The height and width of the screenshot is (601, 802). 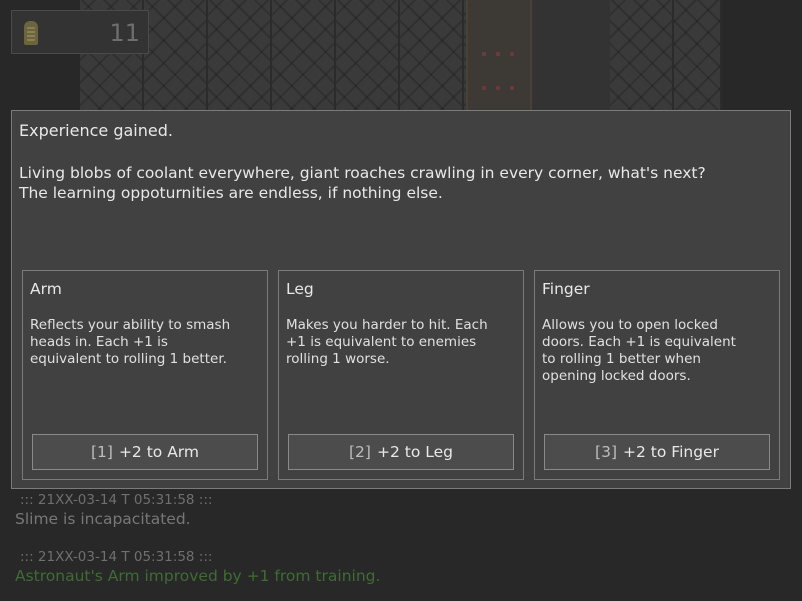 I want to click on room-wall, so click(x=401, y=55).